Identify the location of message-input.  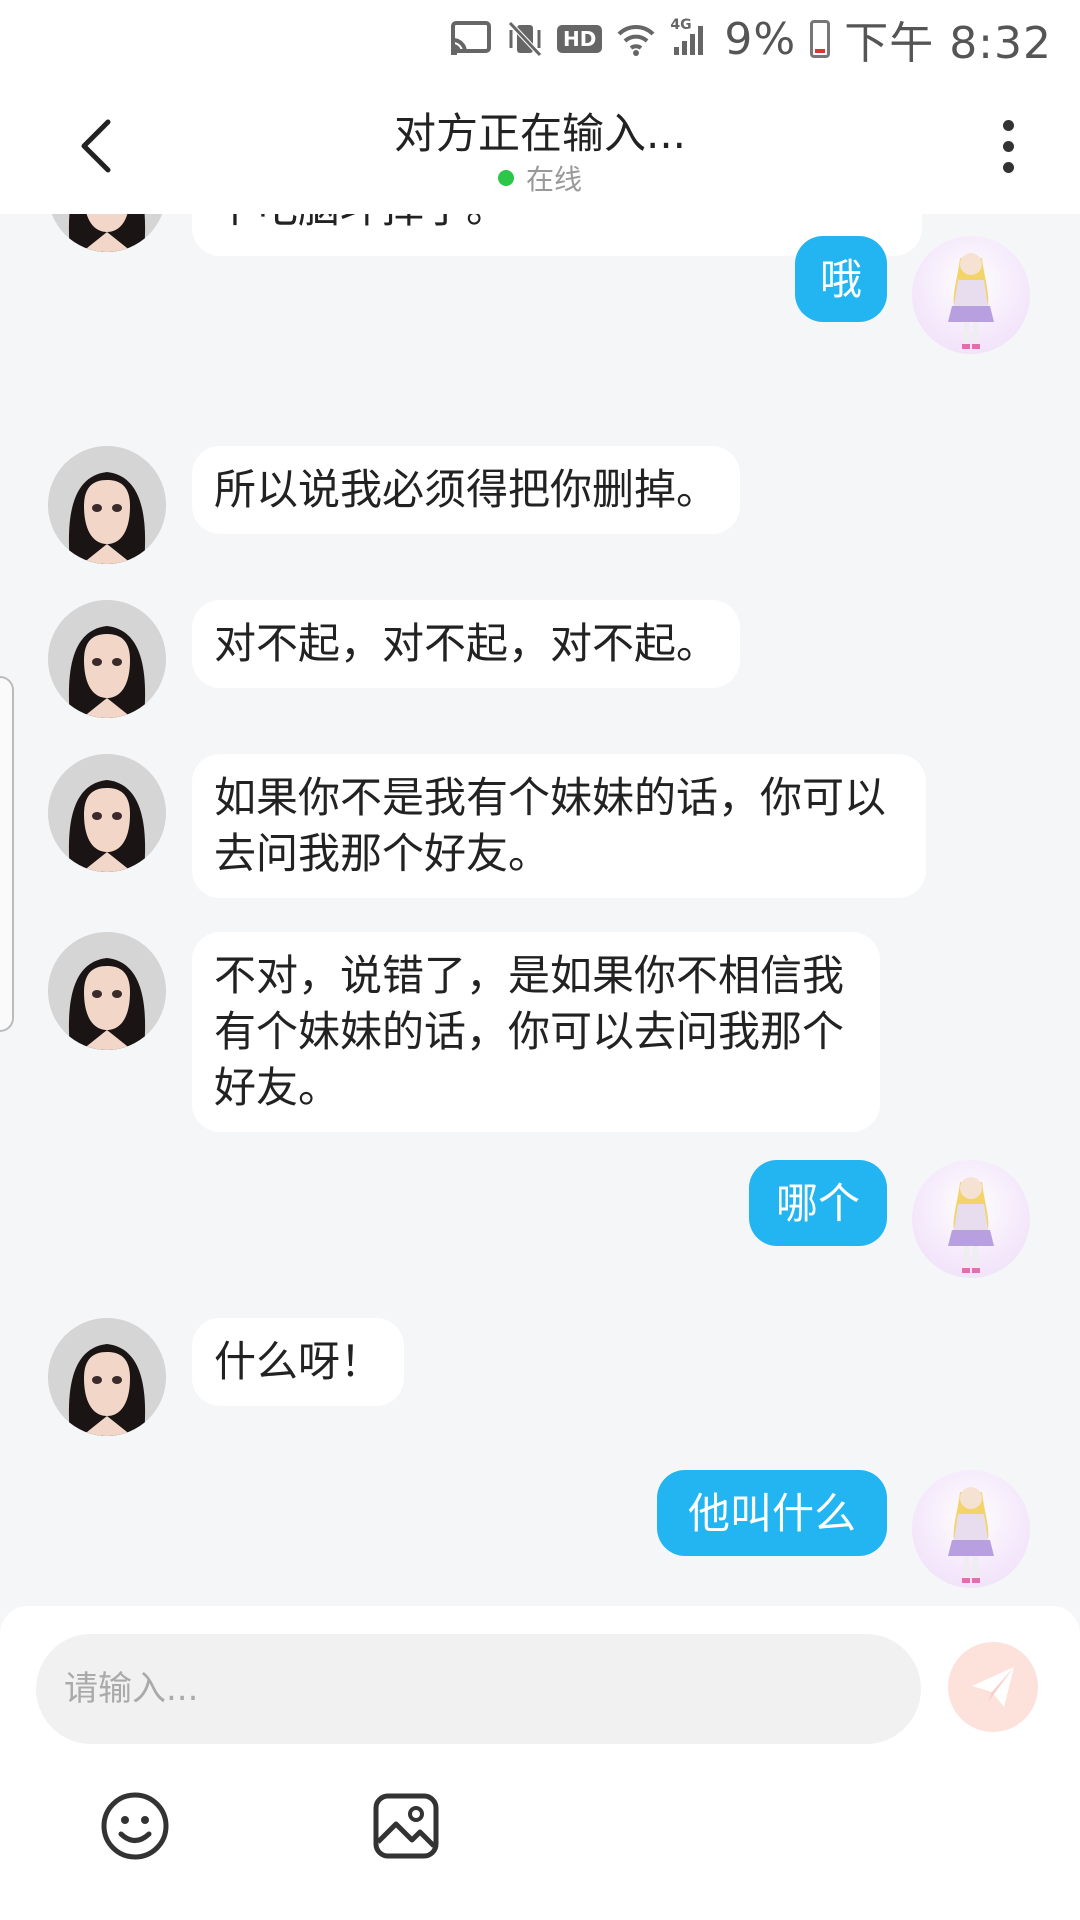
(478, 1689).